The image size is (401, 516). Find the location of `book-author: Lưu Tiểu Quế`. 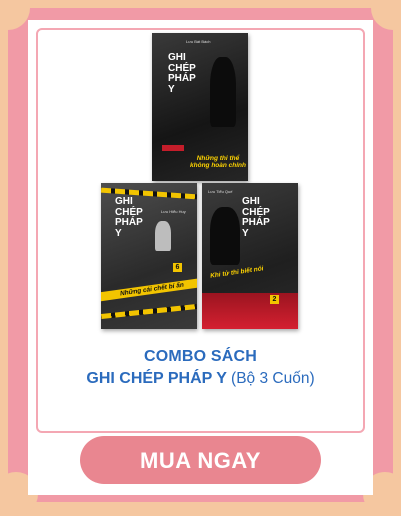

book-author: Lưu Tiểu Quế is located at coordinates (220, 191).